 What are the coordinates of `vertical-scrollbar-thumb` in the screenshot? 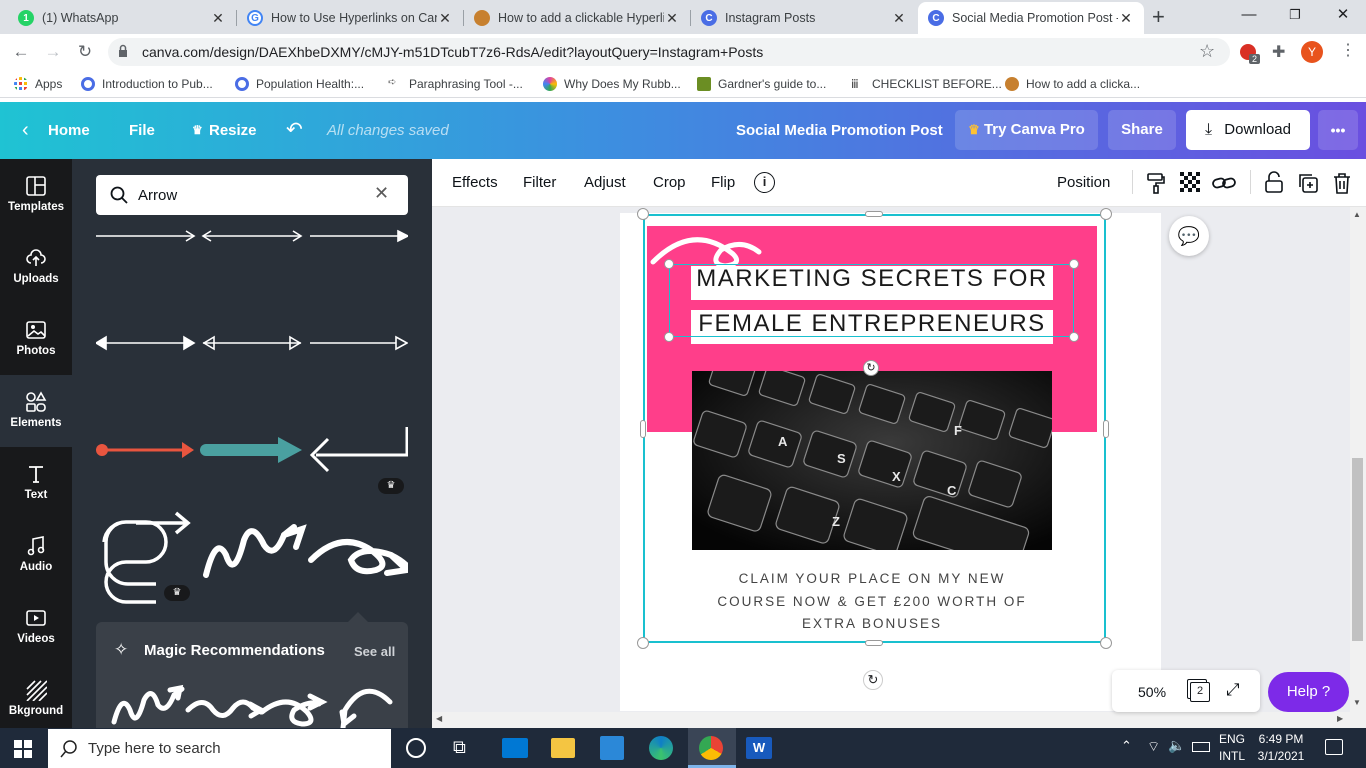 It's located at (1357, 549).